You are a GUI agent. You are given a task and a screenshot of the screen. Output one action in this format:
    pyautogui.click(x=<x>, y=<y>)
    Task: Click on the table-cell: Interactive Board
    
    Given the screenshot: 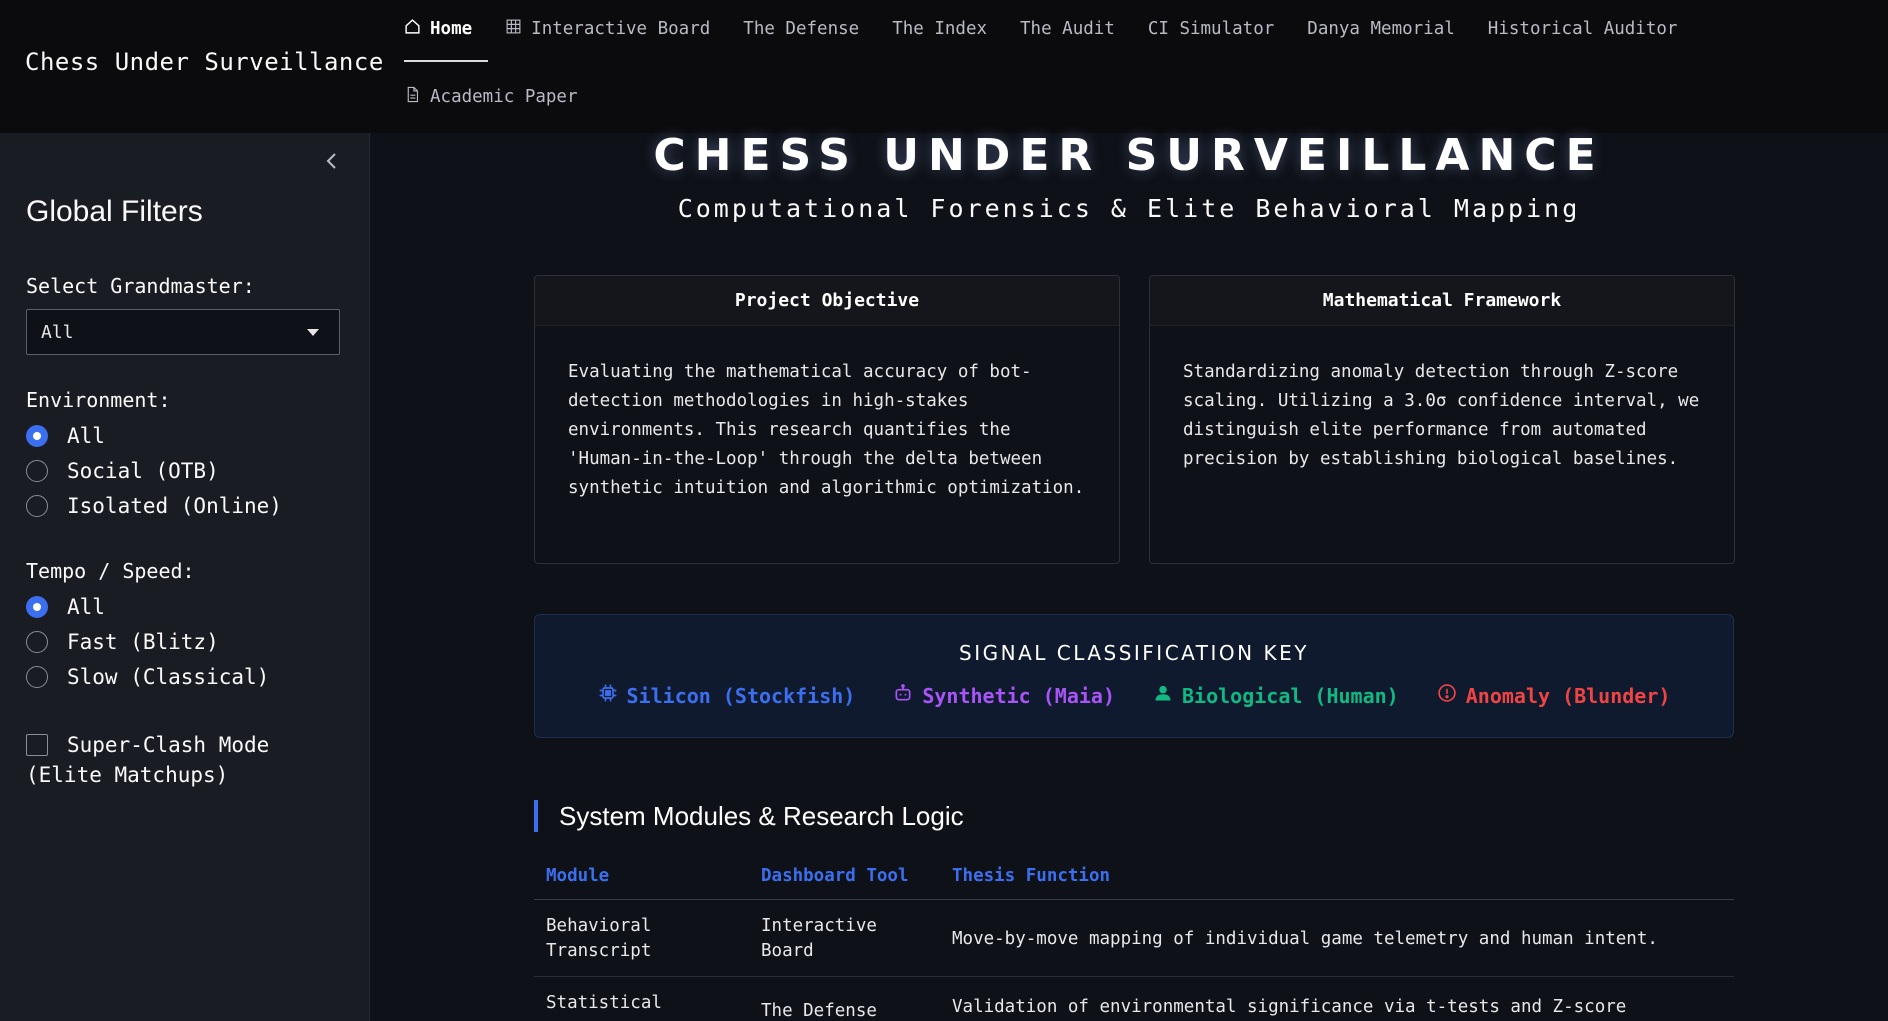 What is the action you would take?
    pyautogui.click(x=819, y=938)
    